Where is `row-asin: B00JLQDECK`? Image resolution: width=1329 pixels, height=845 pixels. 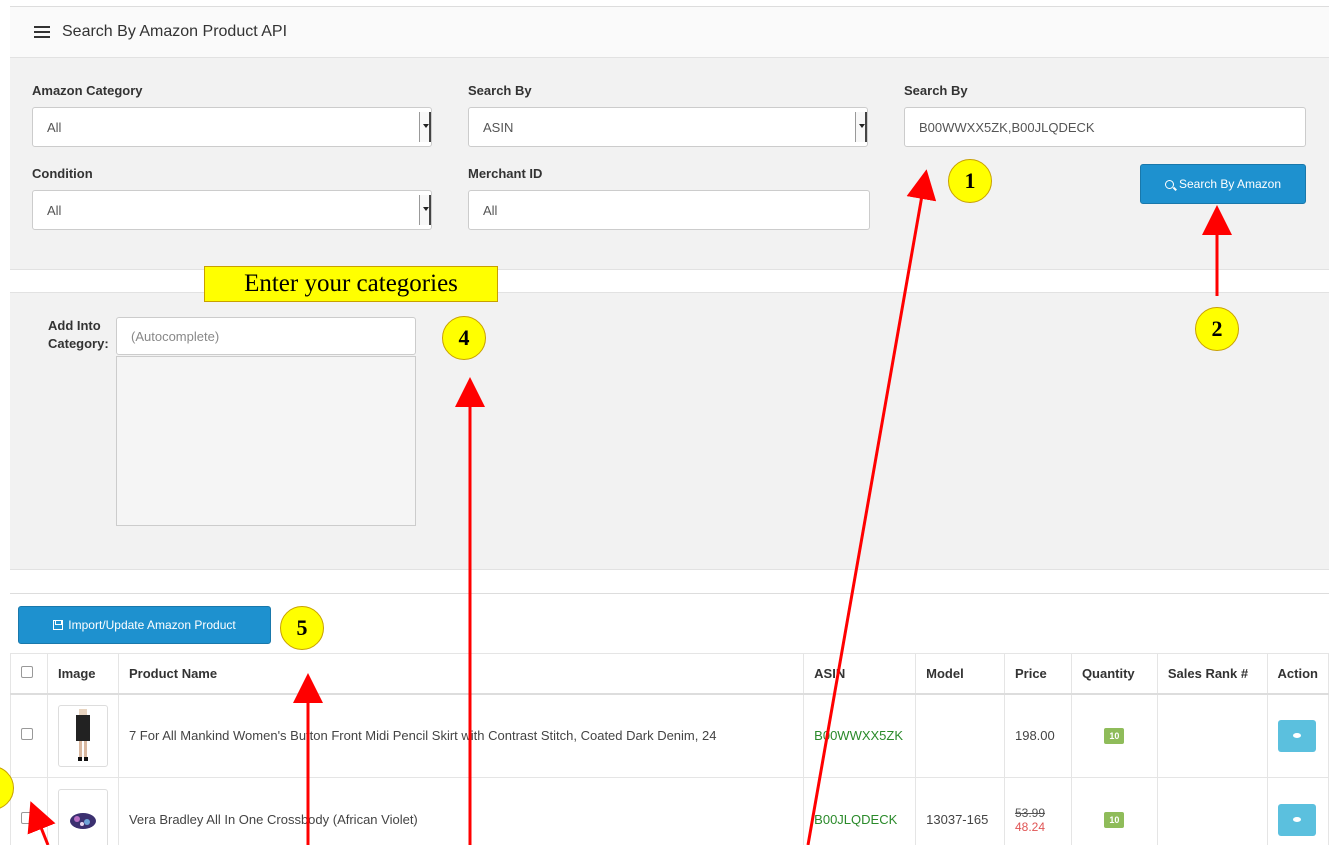 row-asin: B00JLQDECK is located at coordinates (860, 811).